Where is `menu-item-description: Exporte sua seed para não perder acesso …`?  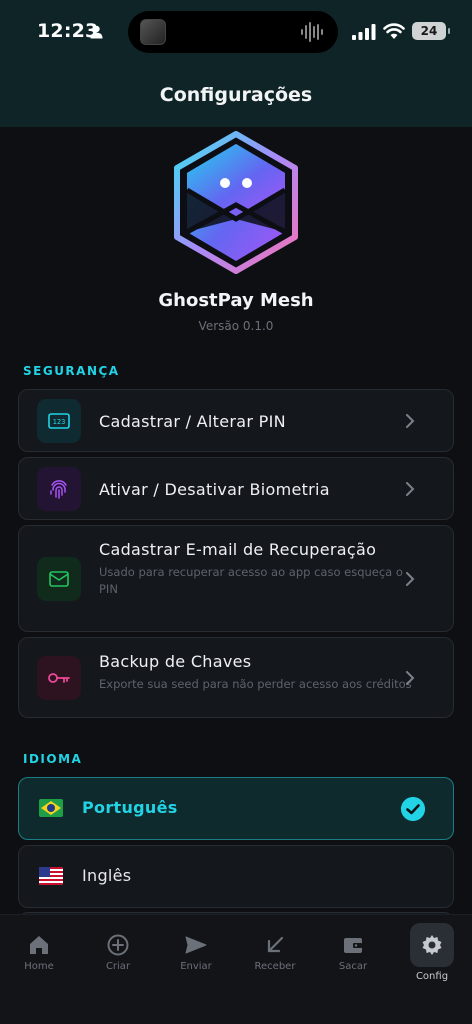
menu-item-description: Exporte sua seed para não perder acesso … is located at coordinates (255, 684).